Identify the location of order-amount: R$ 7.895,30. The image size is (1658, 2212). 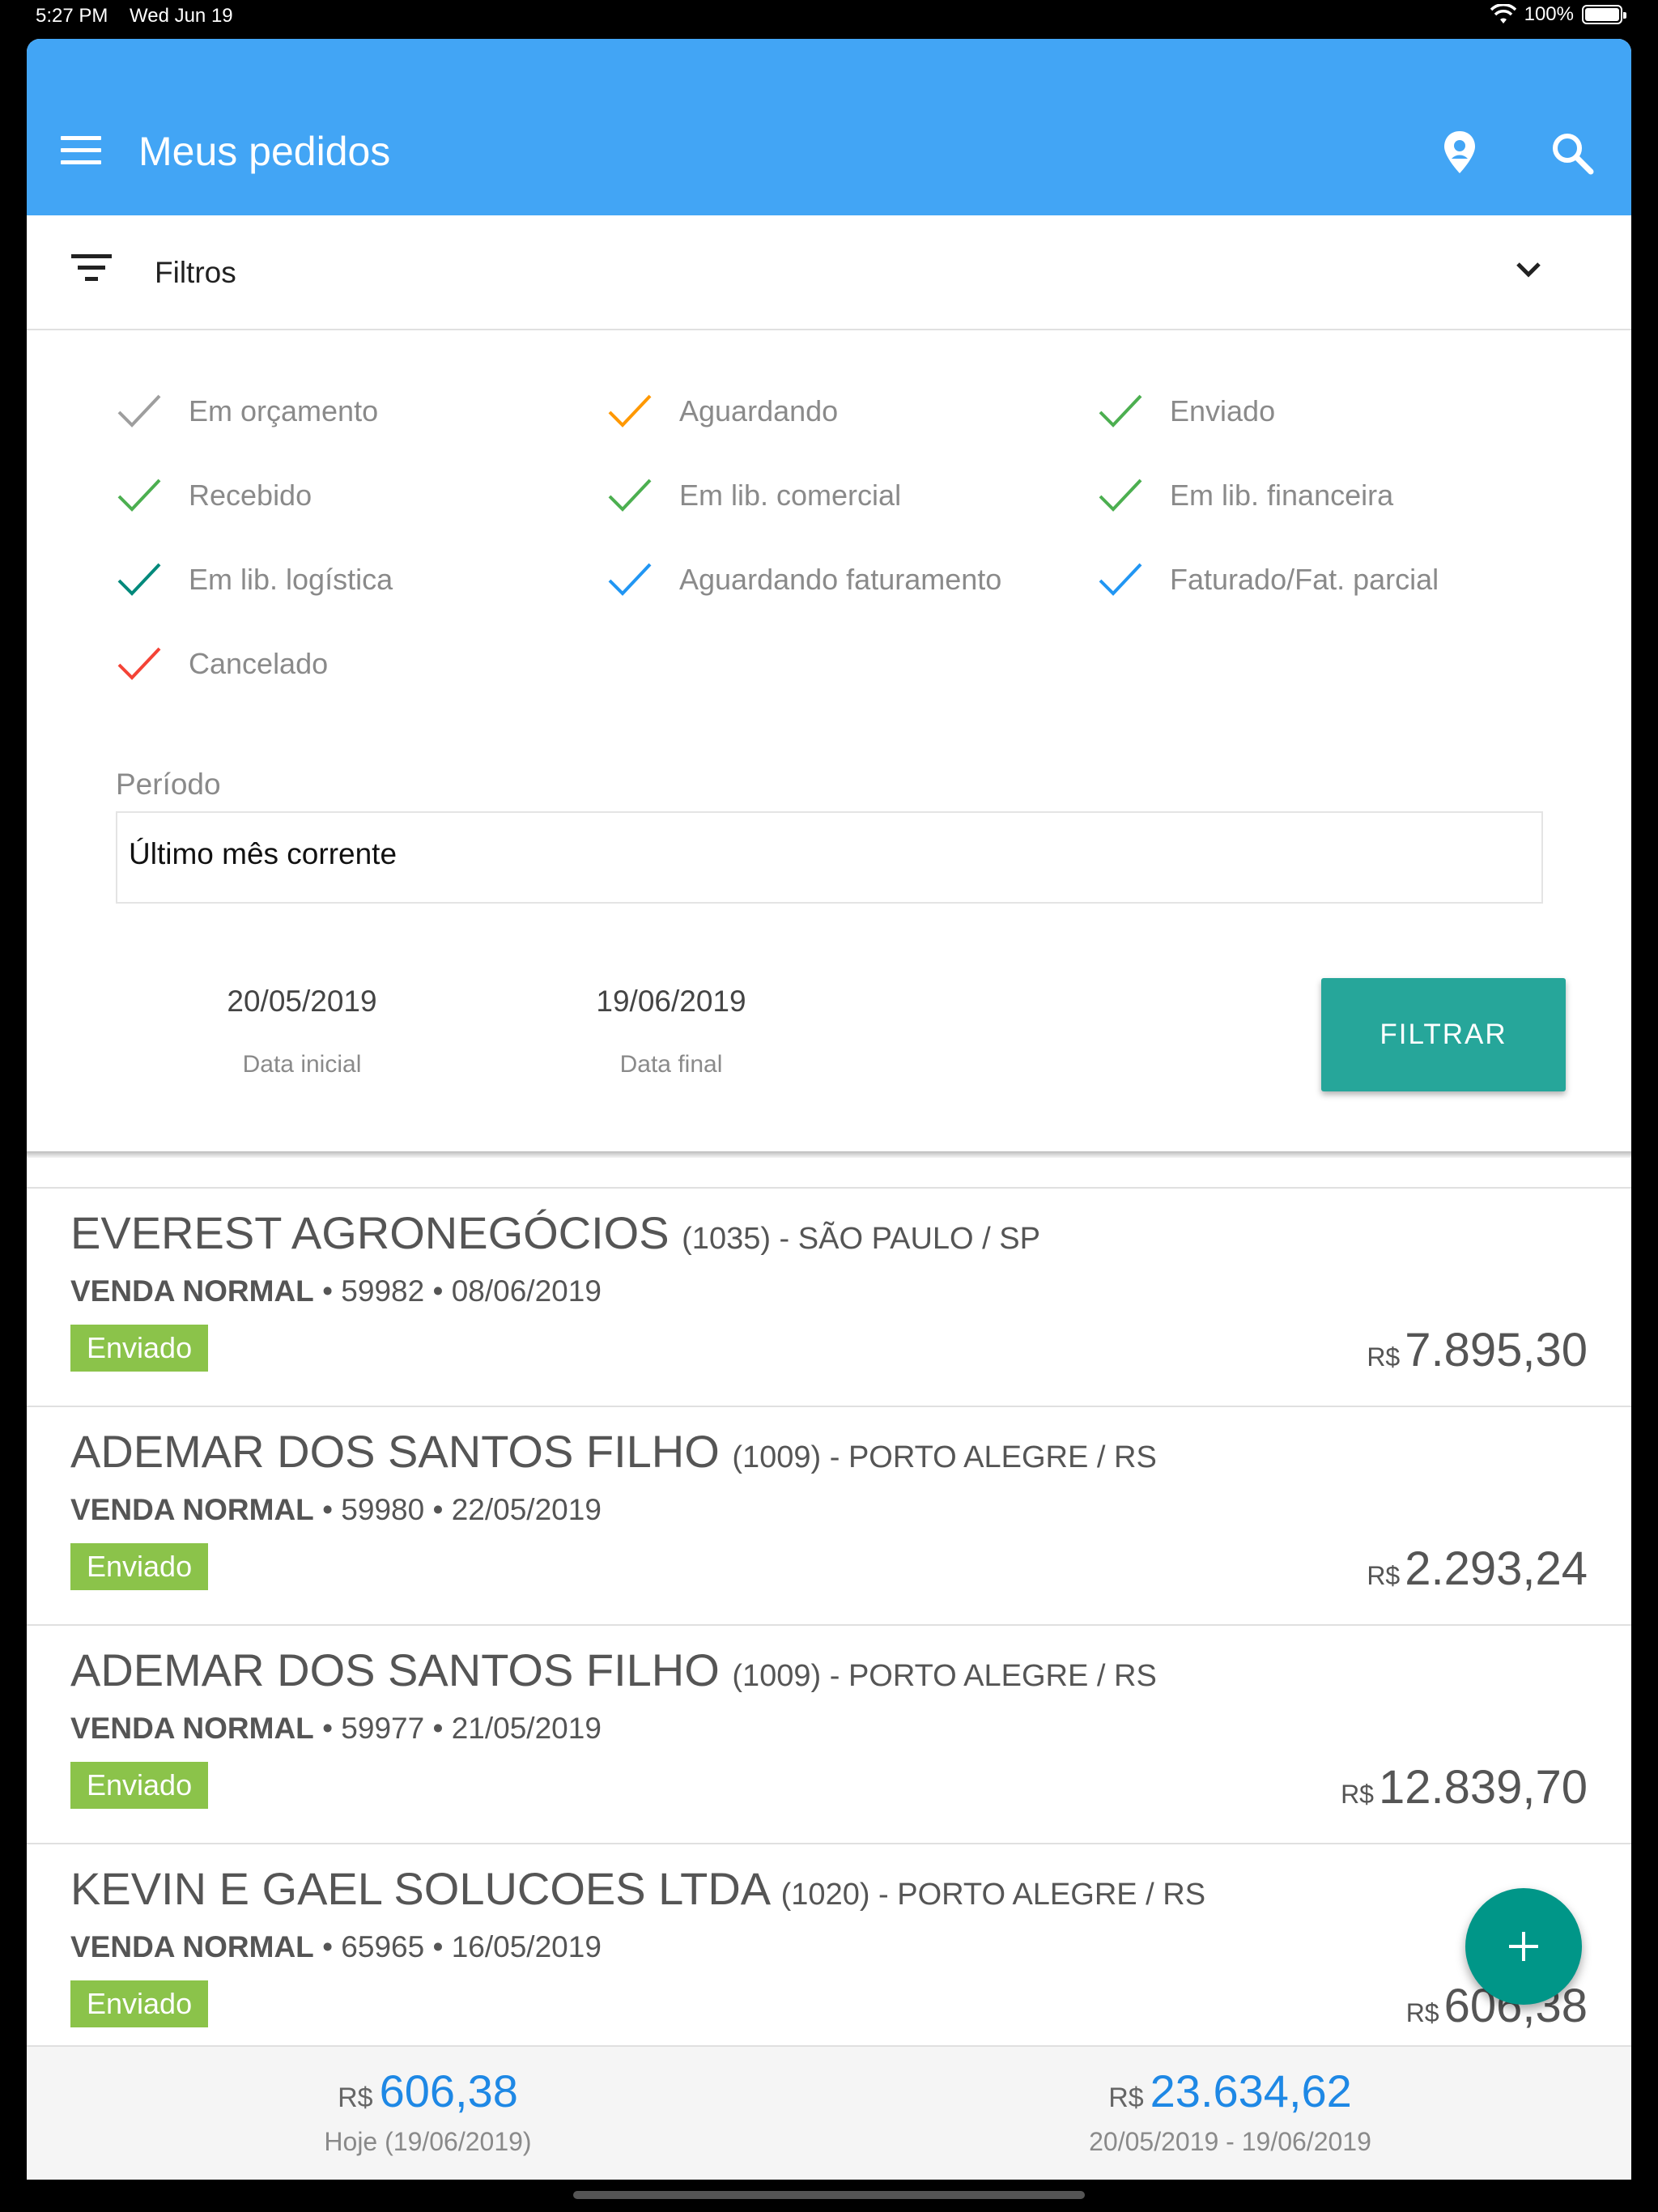
(1477, 1350).